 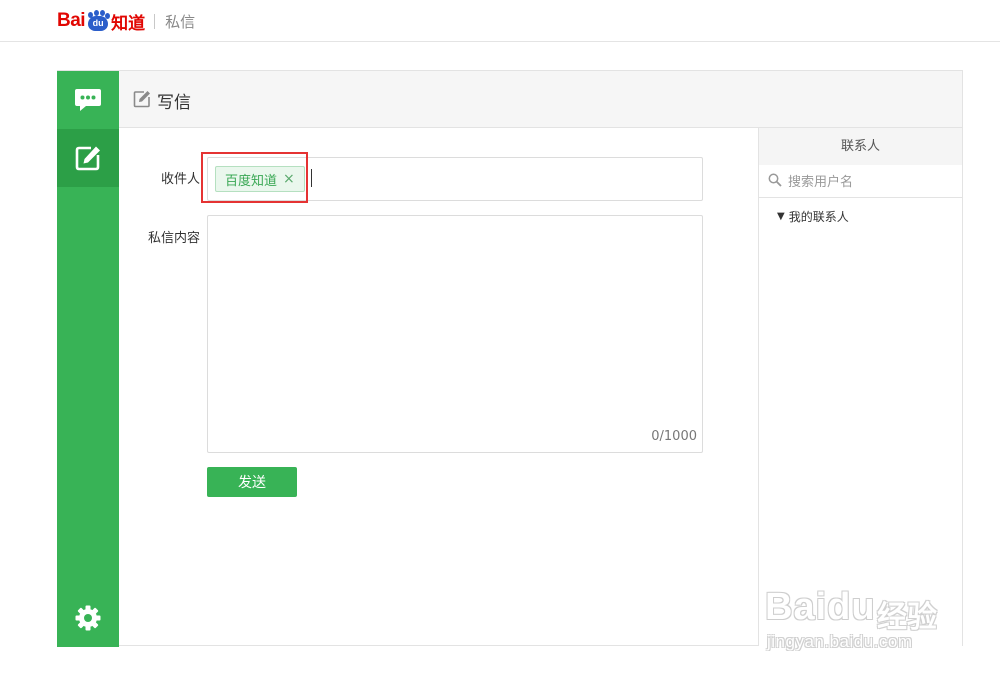 I want to click on side-nav, so click(x=88, y=359).